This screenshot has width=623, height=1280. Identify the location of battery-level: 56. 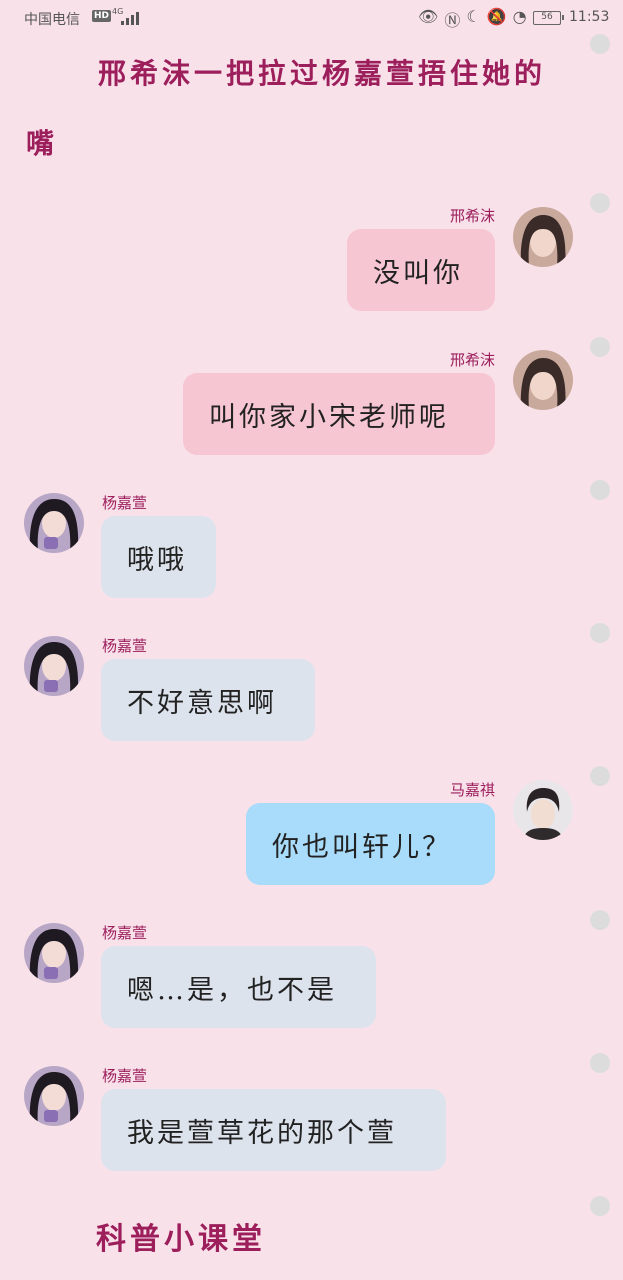
(547, 17).